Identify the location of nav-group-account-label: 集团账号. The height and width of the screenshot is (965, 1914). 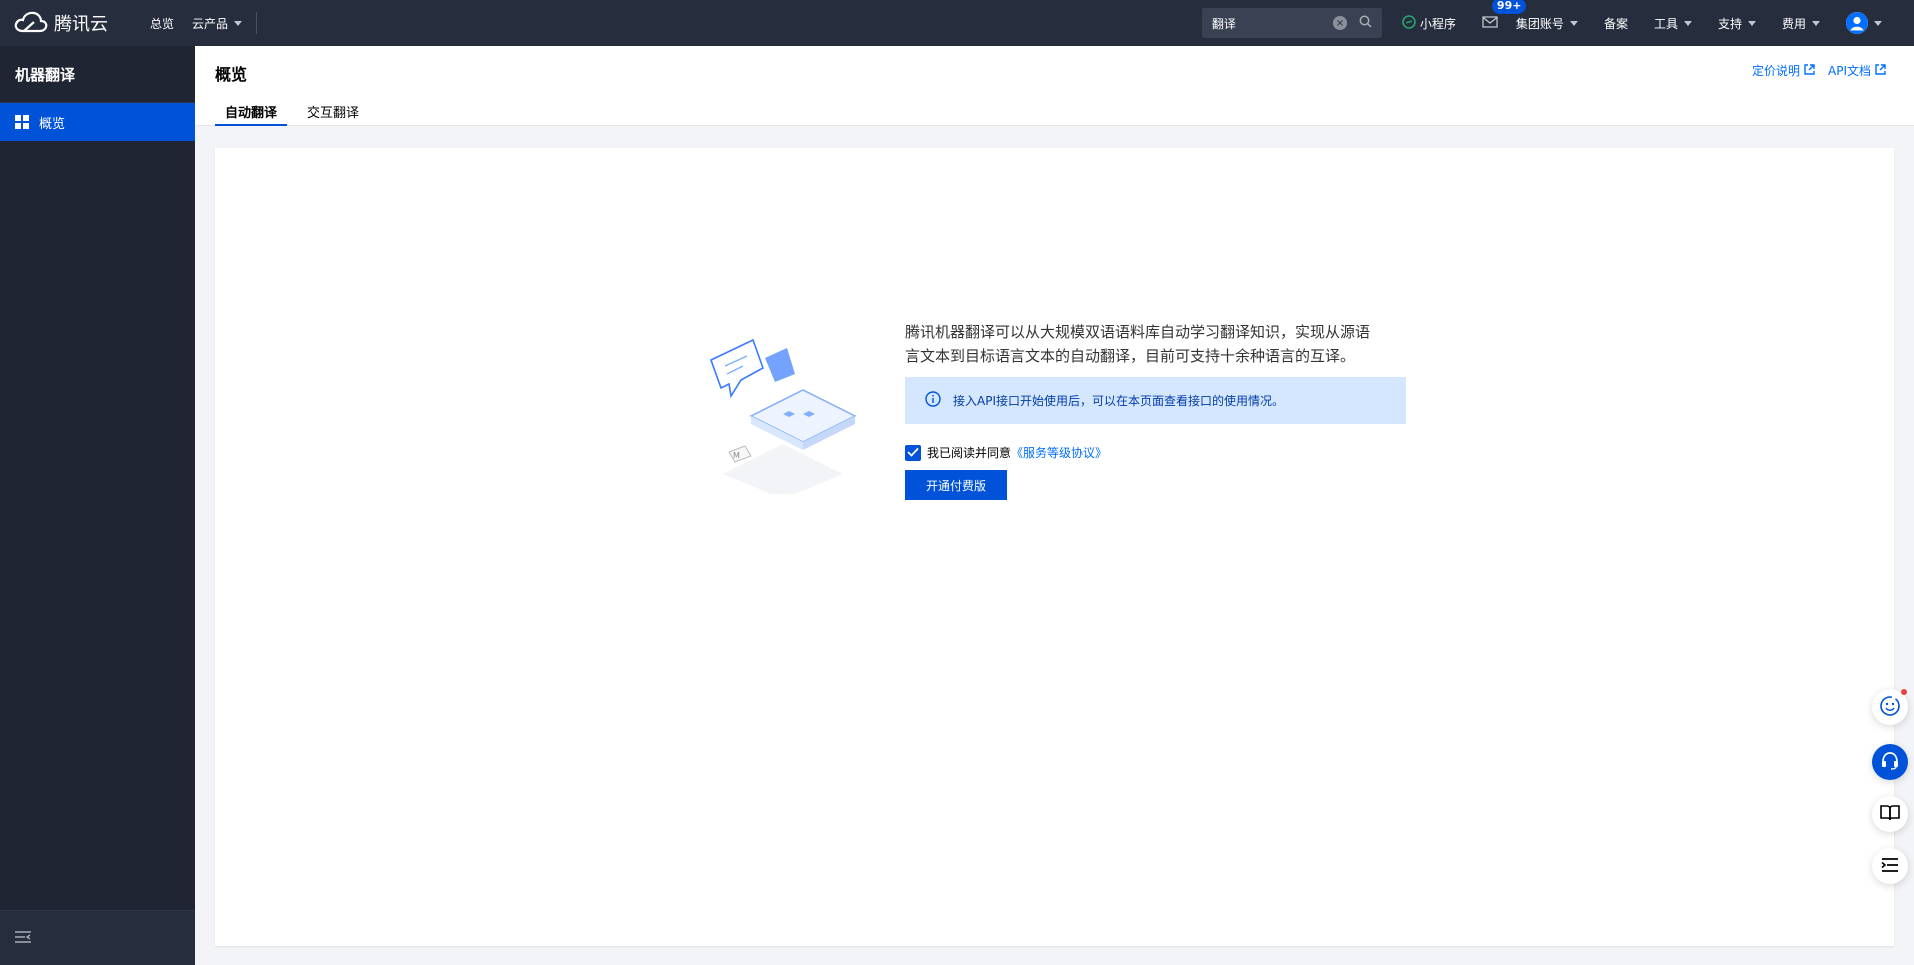
(1539, 23).